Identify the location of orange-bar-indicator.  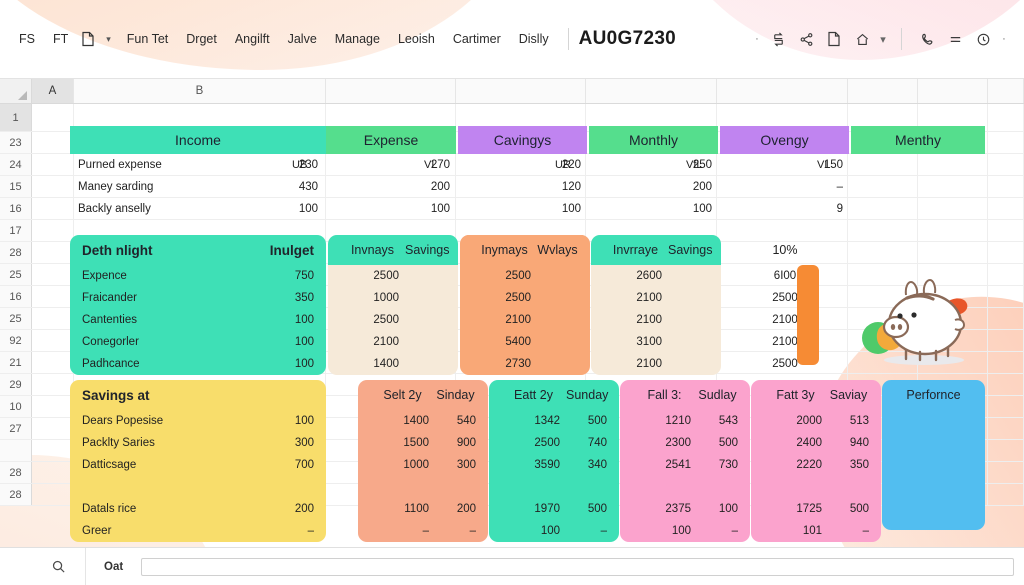
(808, 315).